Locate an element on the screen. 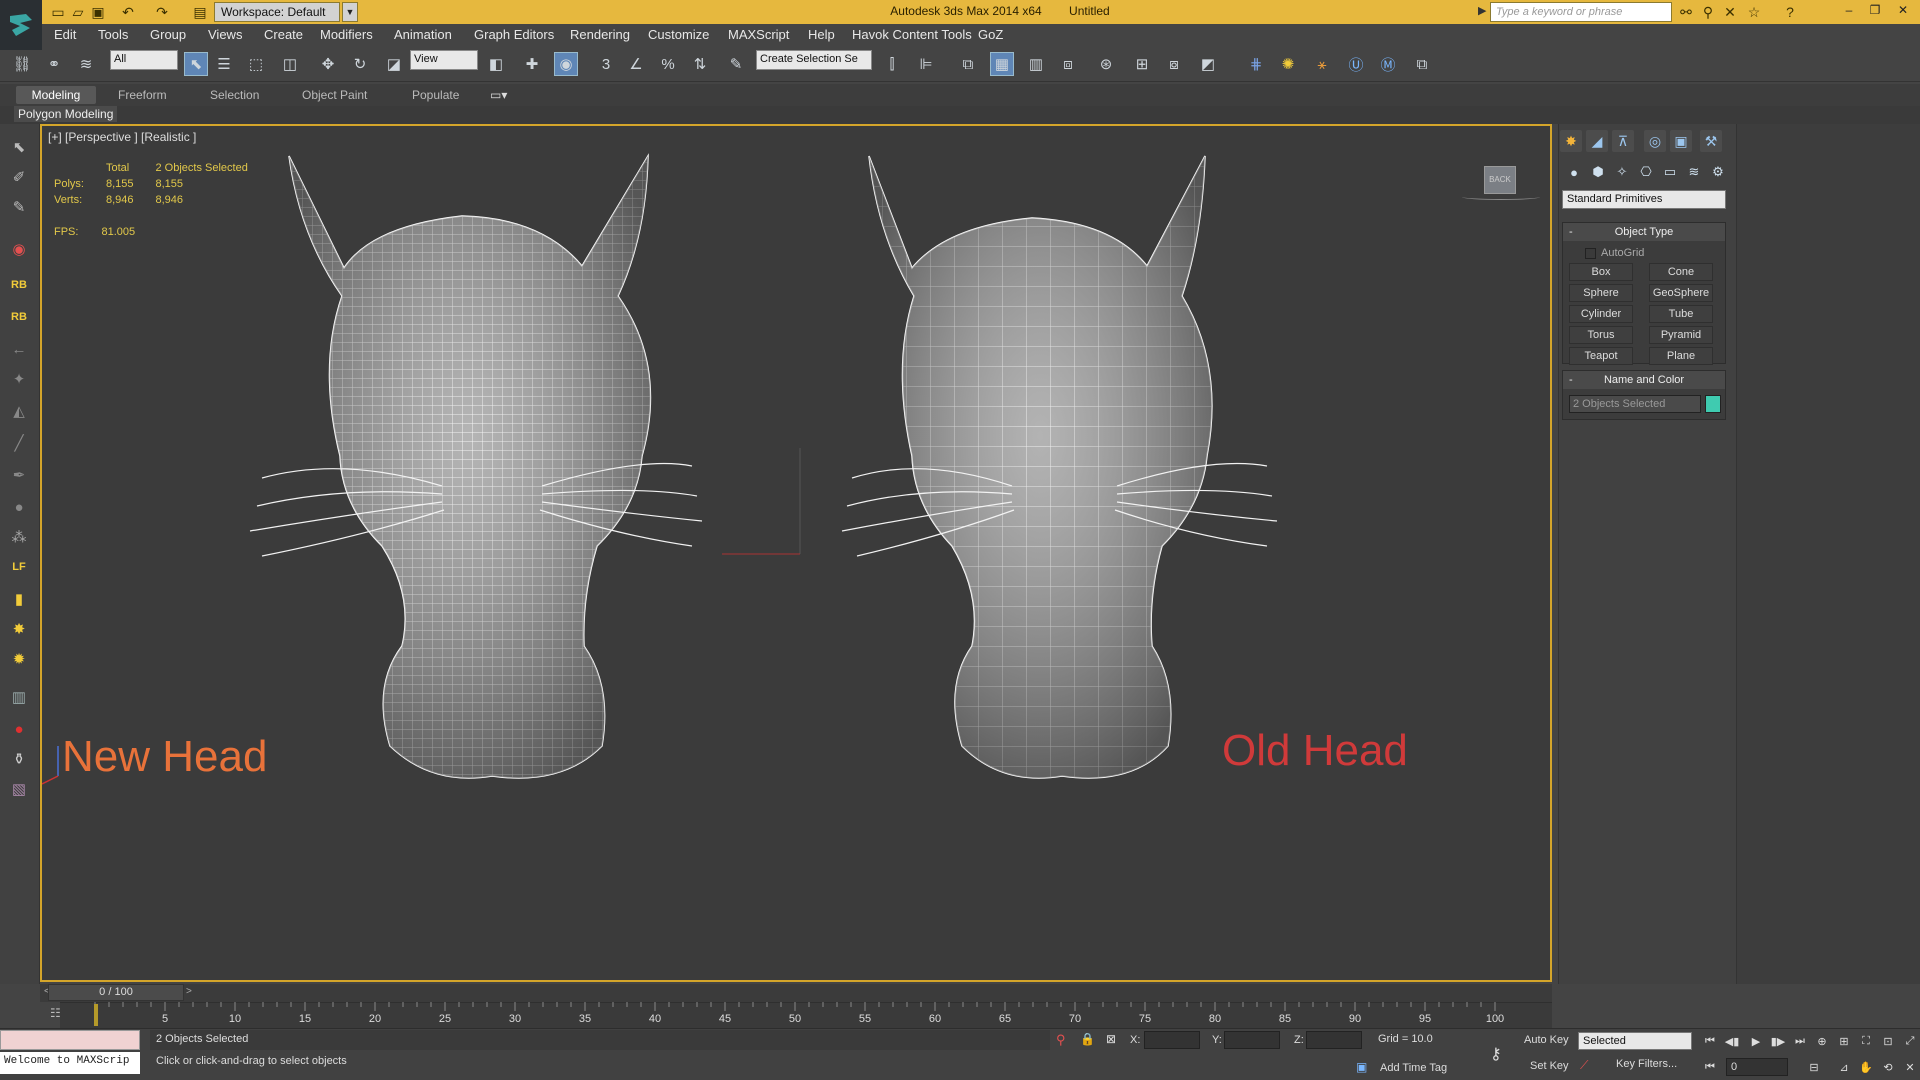 The width and height of the screenshot is (1920, 1080). viewcube-compass is located at coordinates (1501, 197).